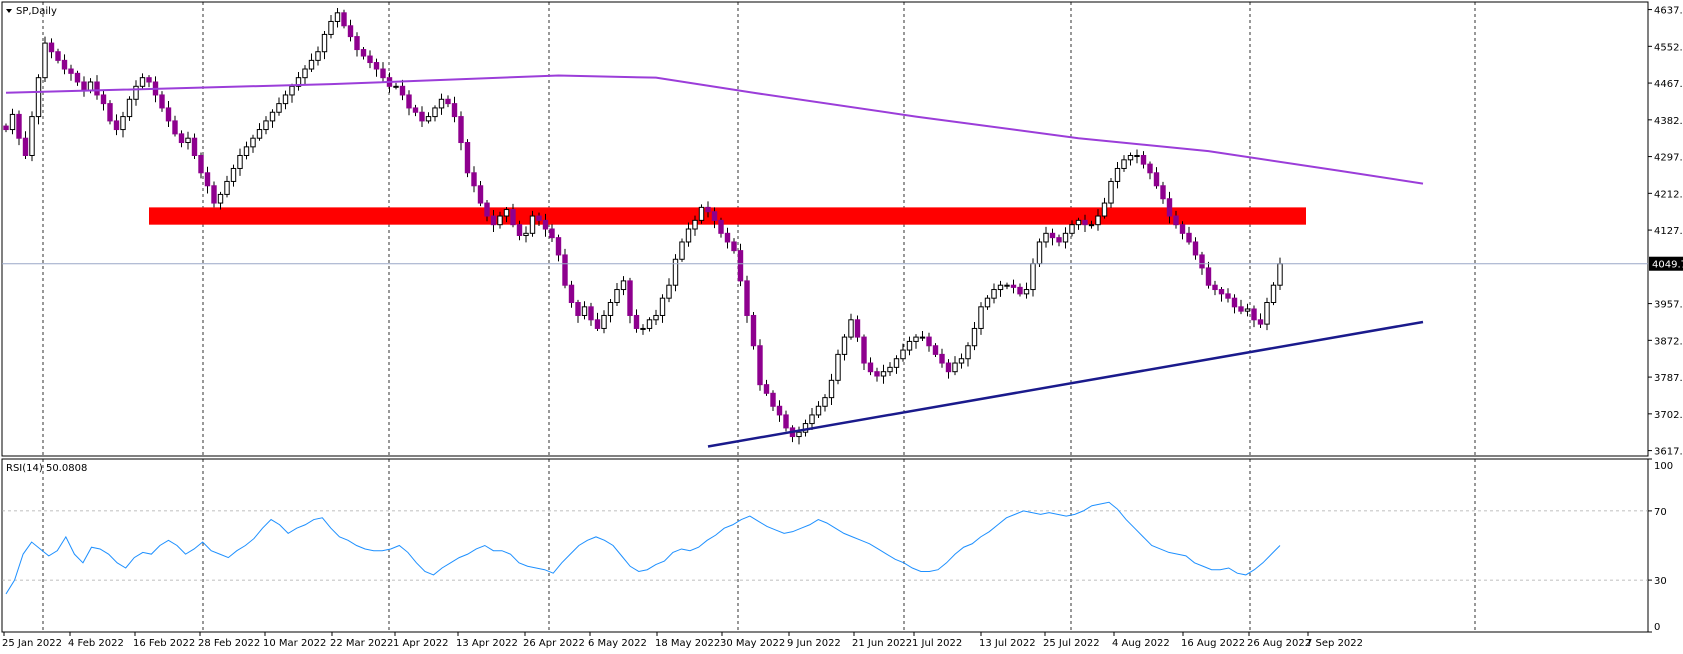  What do you see at coordinates (1668, 341) in the screenshot?
I see `price-tick-label: 3872.5` at bounding box center [1668, 341].